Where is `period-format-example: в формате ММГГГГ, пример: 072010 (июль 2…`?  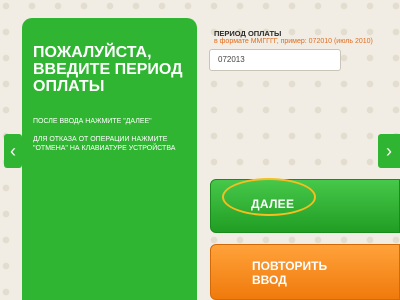
period-format-example: в формате ММГГГГ, пример: 072010 (июль 2… is located at coordinates (293, 41).